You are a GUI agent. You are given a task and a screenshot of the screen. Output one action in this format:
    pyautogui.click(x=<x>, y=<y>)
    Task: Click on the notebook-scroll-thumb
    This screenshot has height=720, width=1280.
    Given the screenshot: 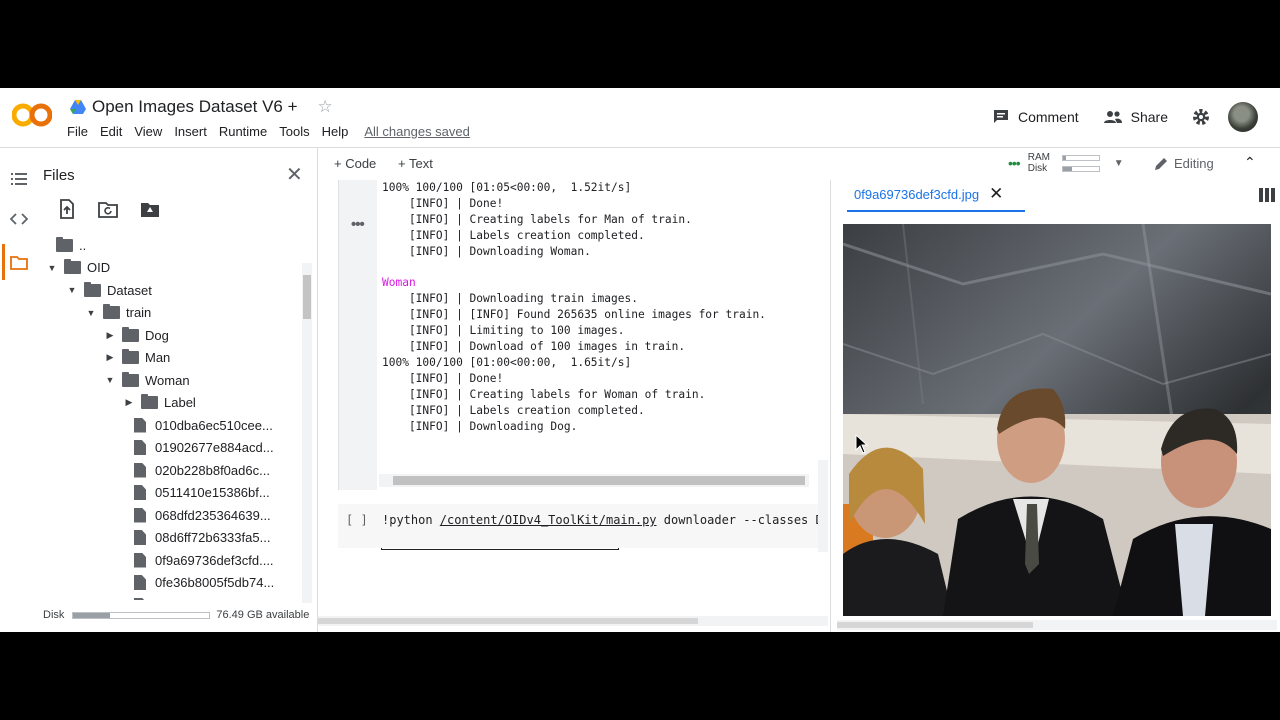 What is the action you would take?
    pyautogui.click(x=508, y=621)
    